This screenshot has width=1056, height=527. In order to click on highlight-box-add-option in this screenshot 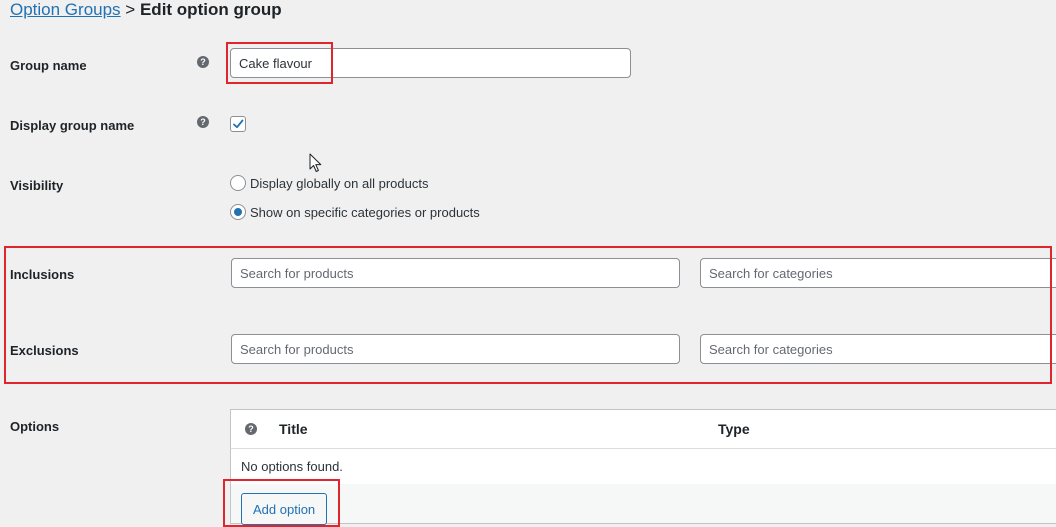, I will do `click(281, 503)`.